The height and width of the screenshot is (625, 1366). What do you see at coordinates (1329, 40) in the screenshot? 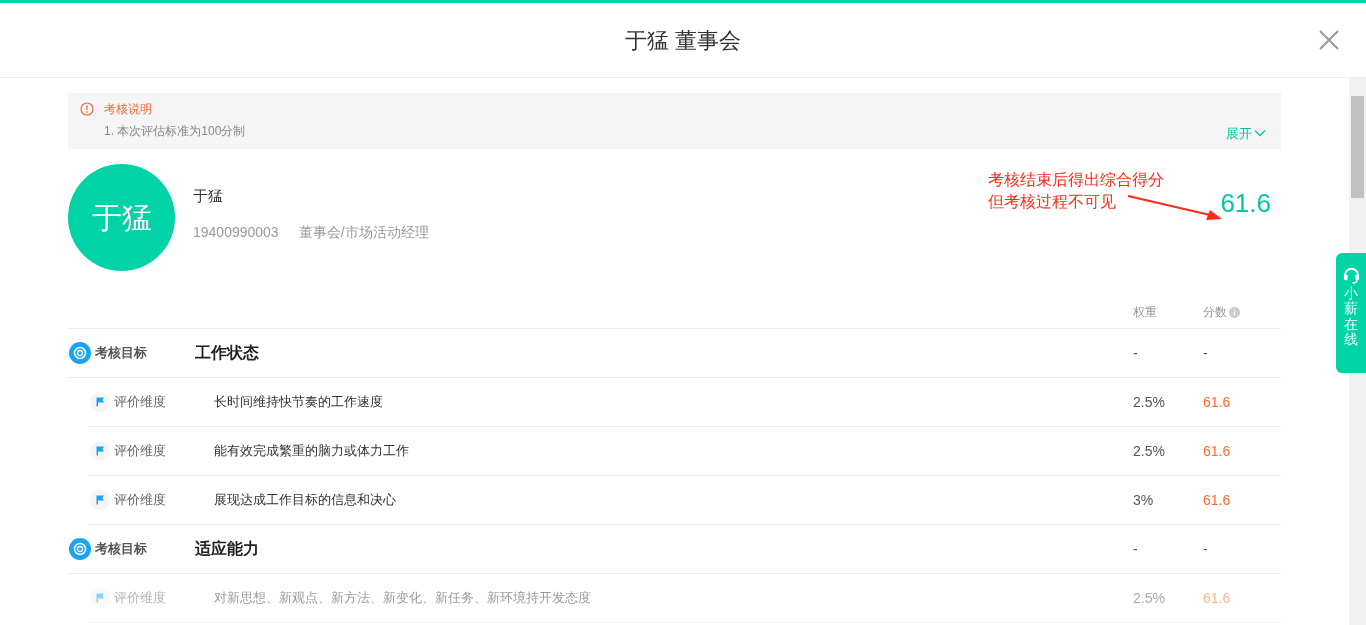
I see `close-icon` at bounding box center [1329, 40].